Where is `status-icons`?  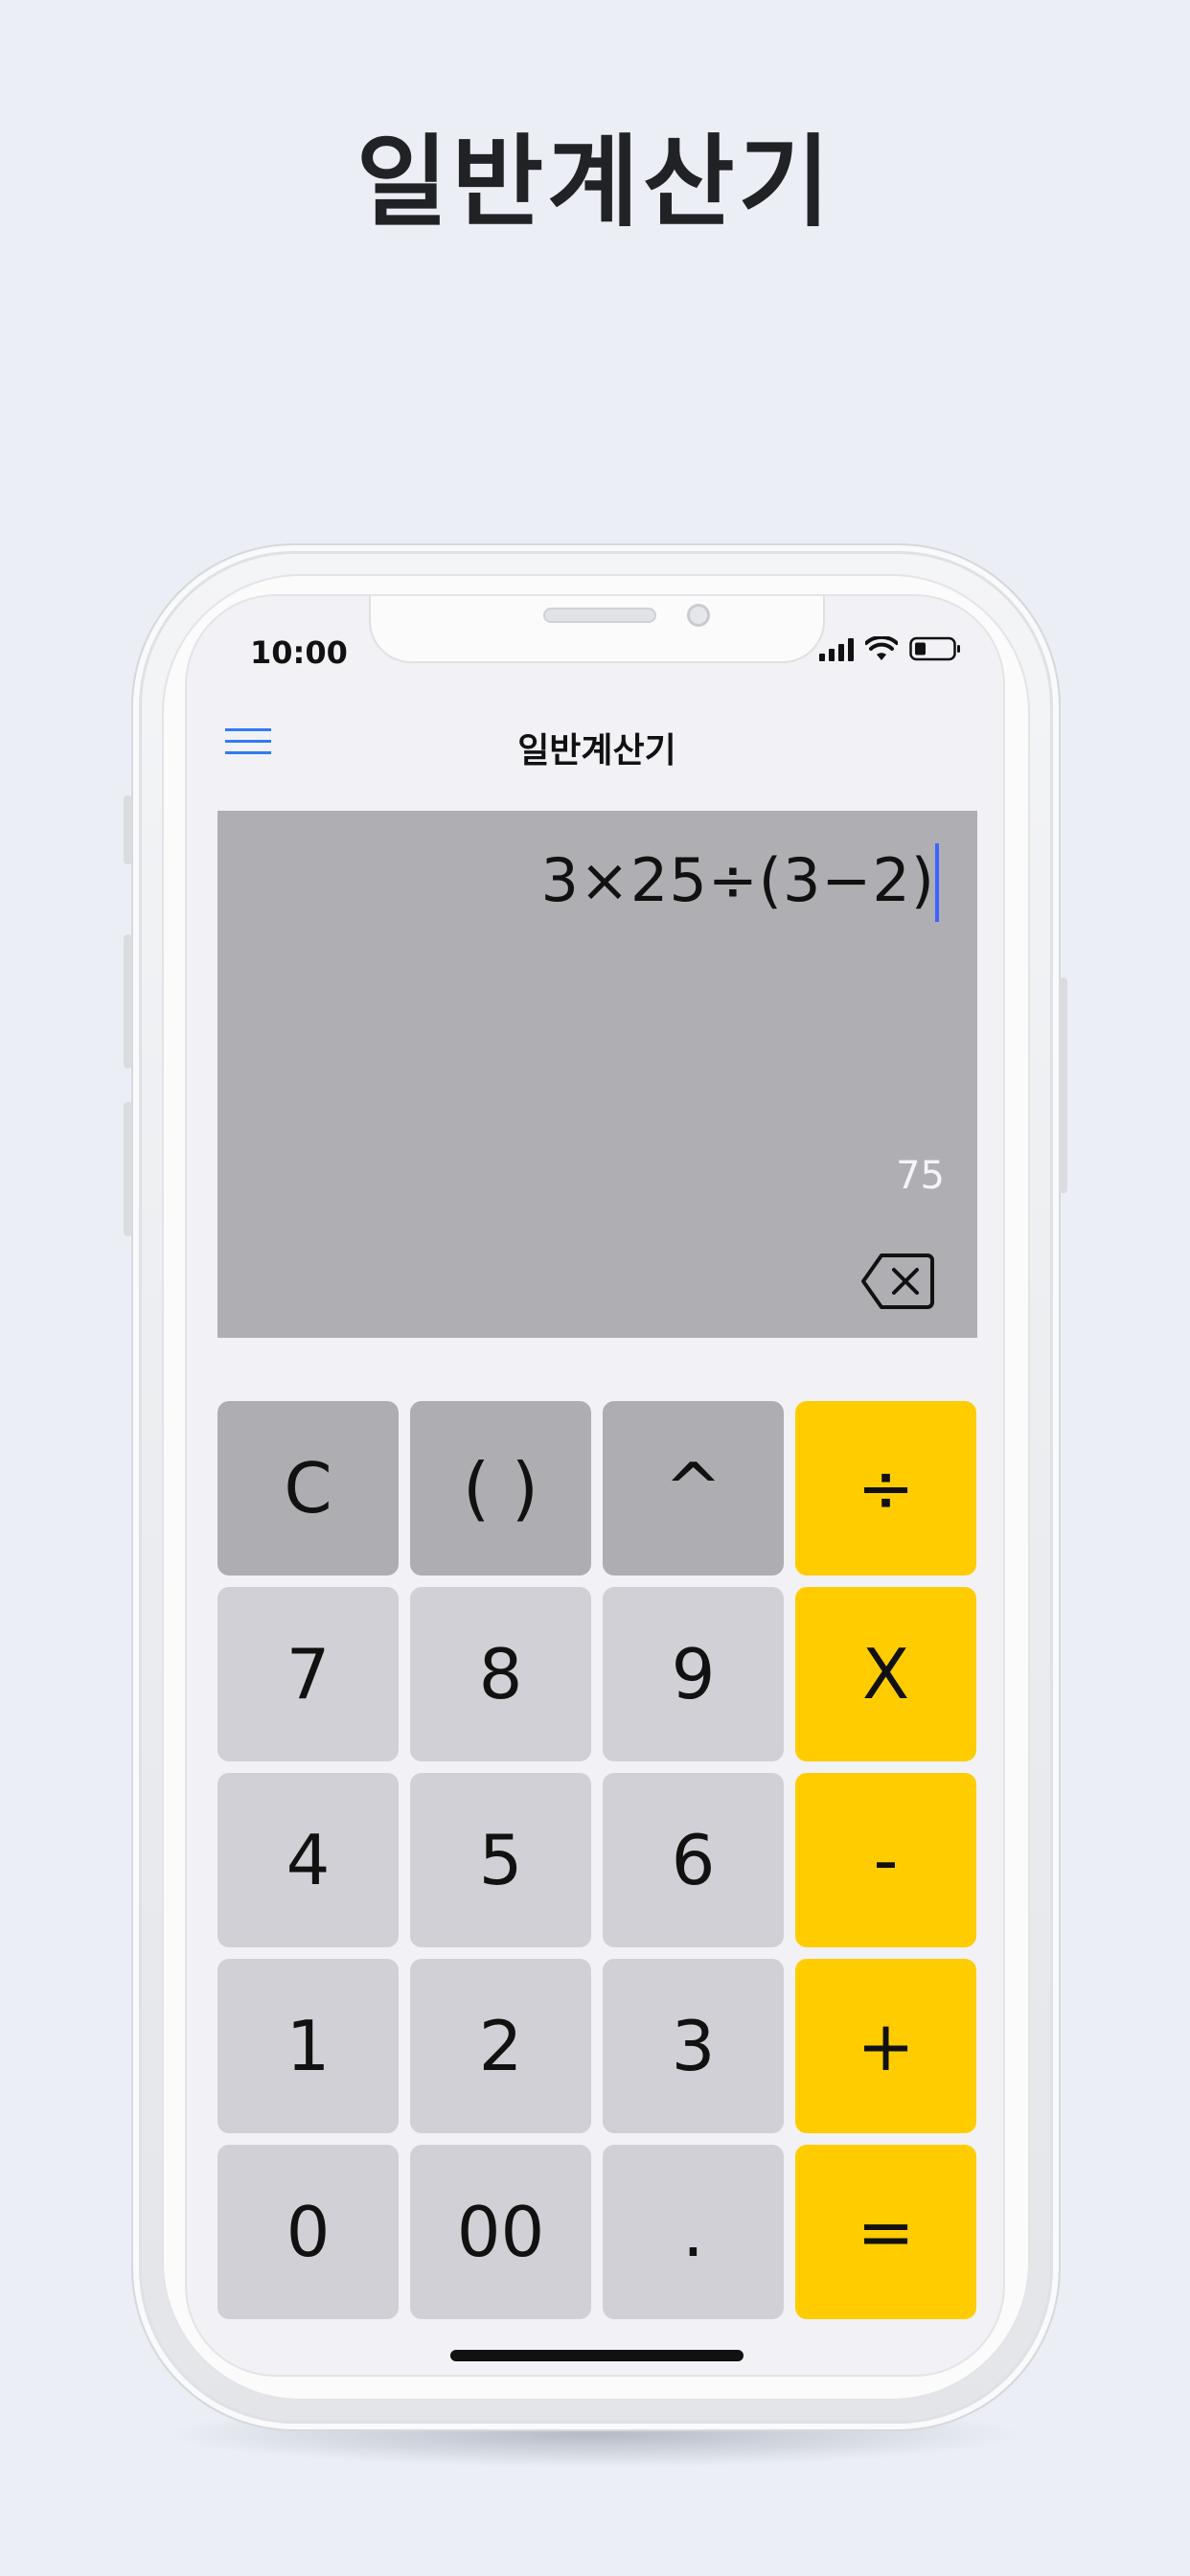
status-icons is located at coordinates (890, 648).